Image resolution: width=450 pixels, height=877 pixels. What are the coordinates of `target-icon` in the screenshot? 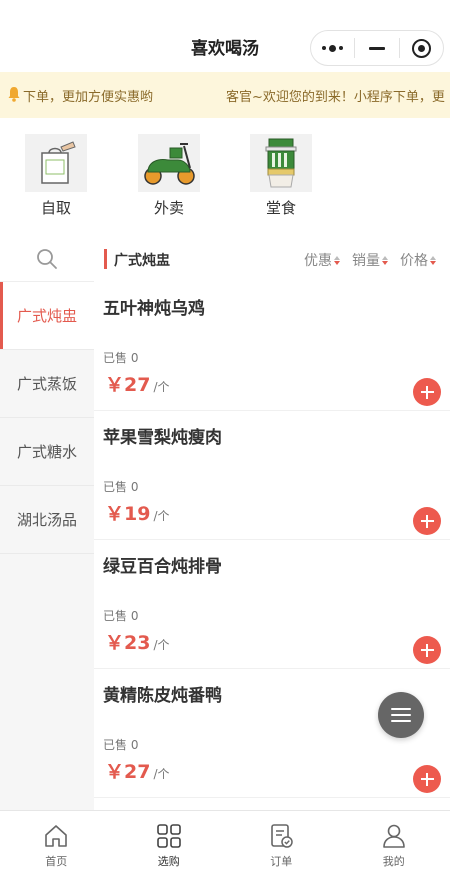 It's located at (421, 48).